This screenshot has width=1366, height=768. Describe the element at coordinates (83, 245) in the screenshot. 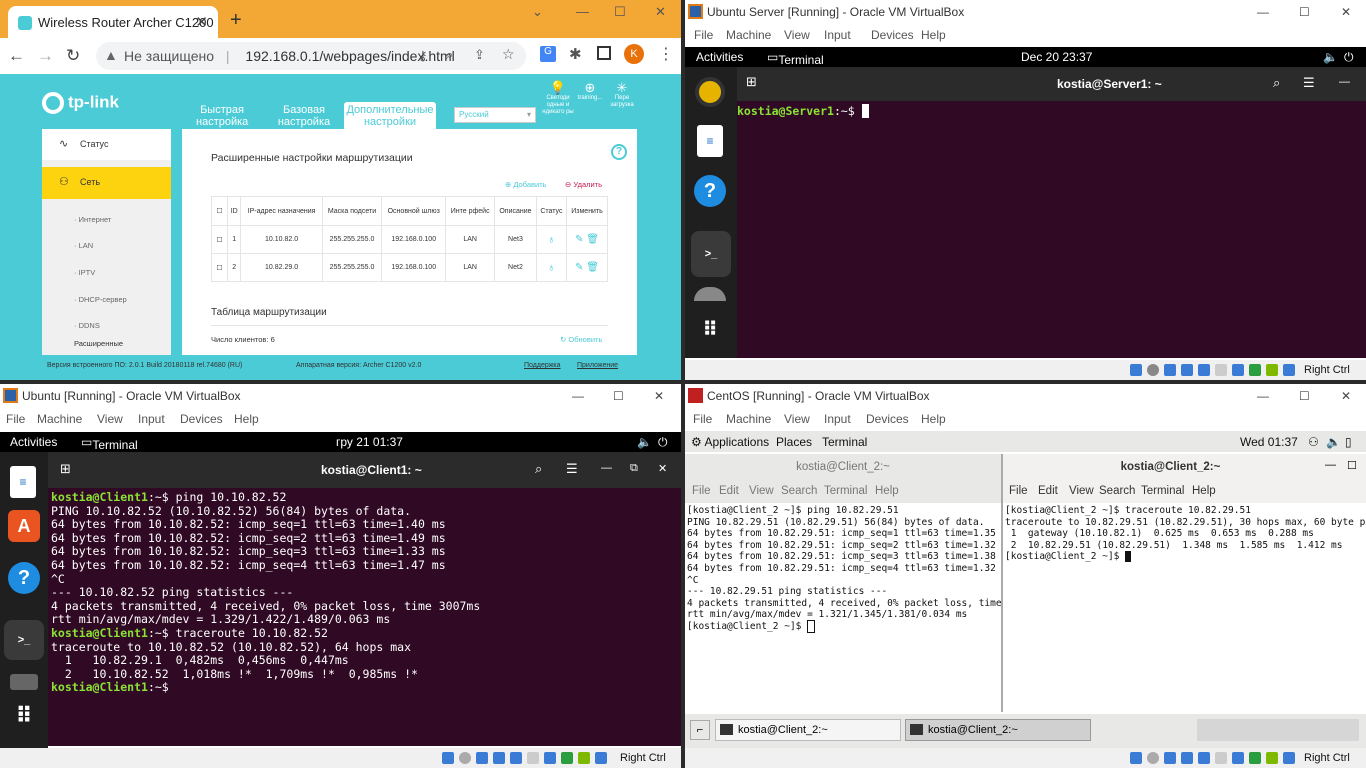

I see `sidebar-sub-lan: · LAN` at that location.